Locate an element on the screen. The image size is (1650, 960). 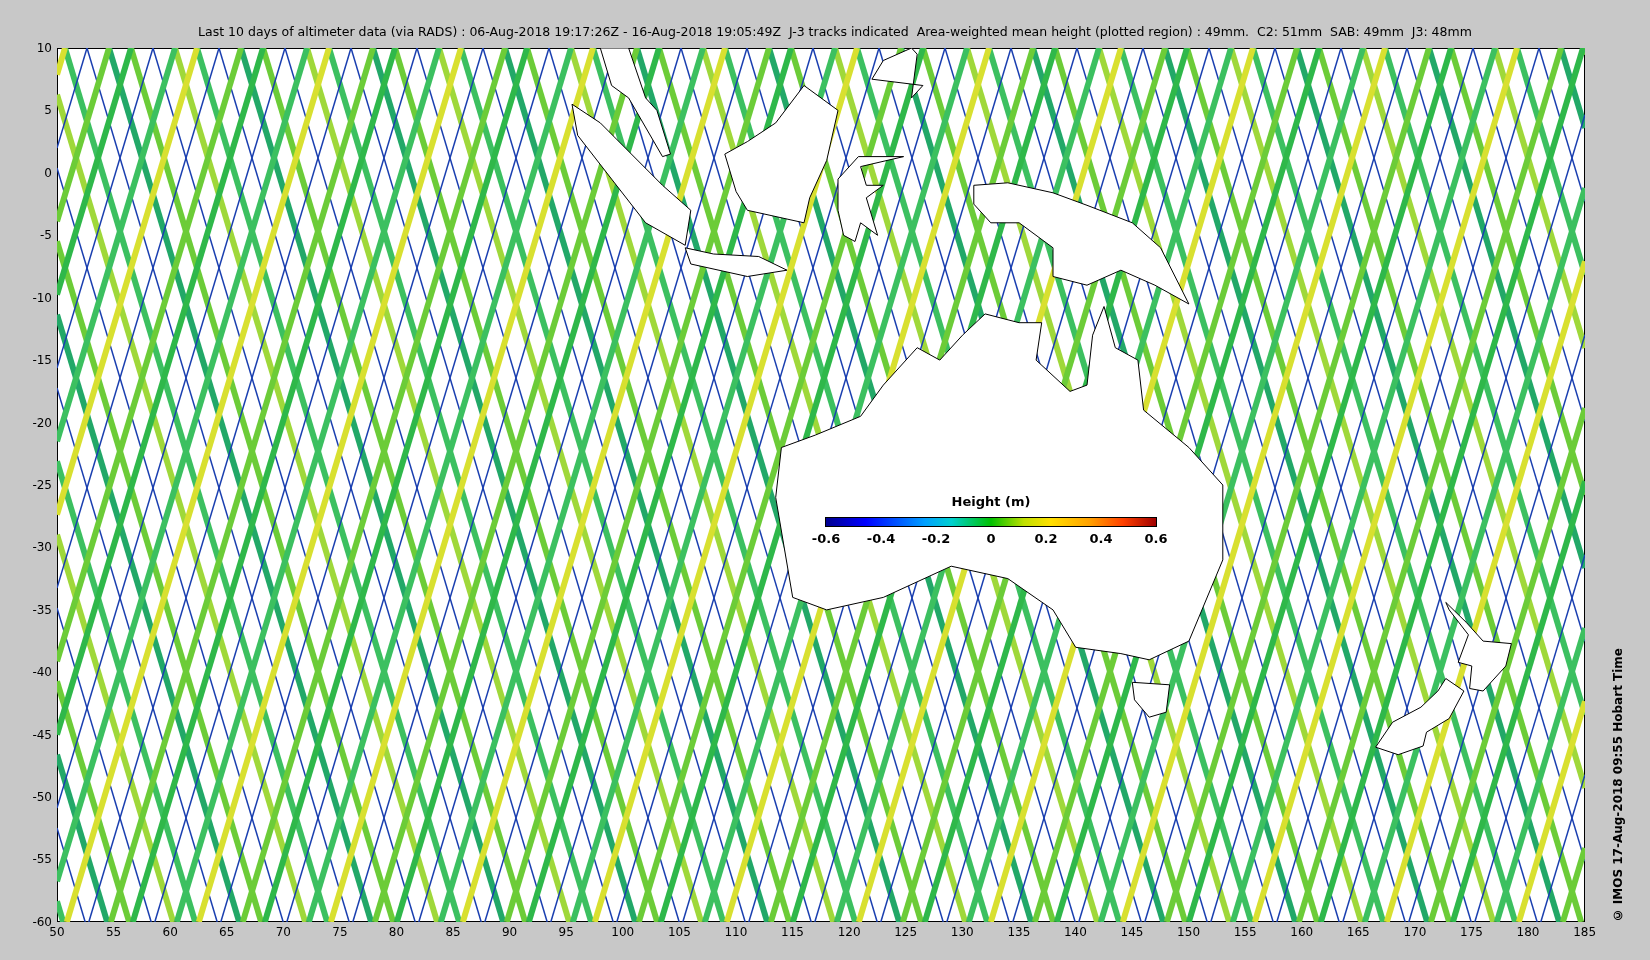
axis-label: 80 is located at coordinates (396, 932).